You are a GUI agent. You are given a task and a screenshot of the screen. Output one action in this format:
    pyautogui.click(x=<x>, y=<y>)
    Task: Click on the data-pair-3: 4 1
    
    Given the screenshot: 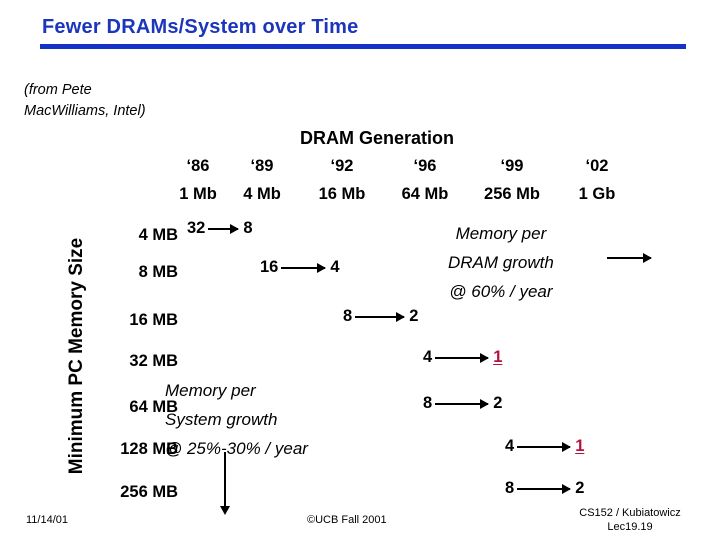 What is the action you would take?
    pyautogui.click(x=462, y=357)
    